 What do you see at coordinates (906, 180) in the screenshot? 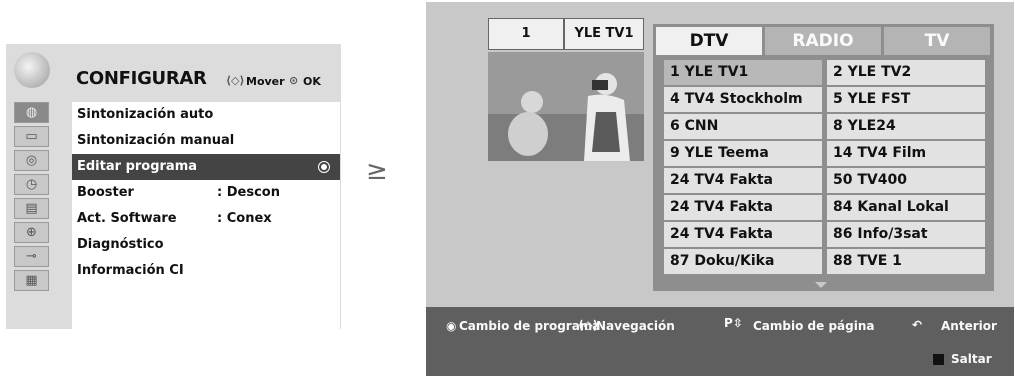
I see `channel-item: 50 TV400` at bounding box center [906, 180].